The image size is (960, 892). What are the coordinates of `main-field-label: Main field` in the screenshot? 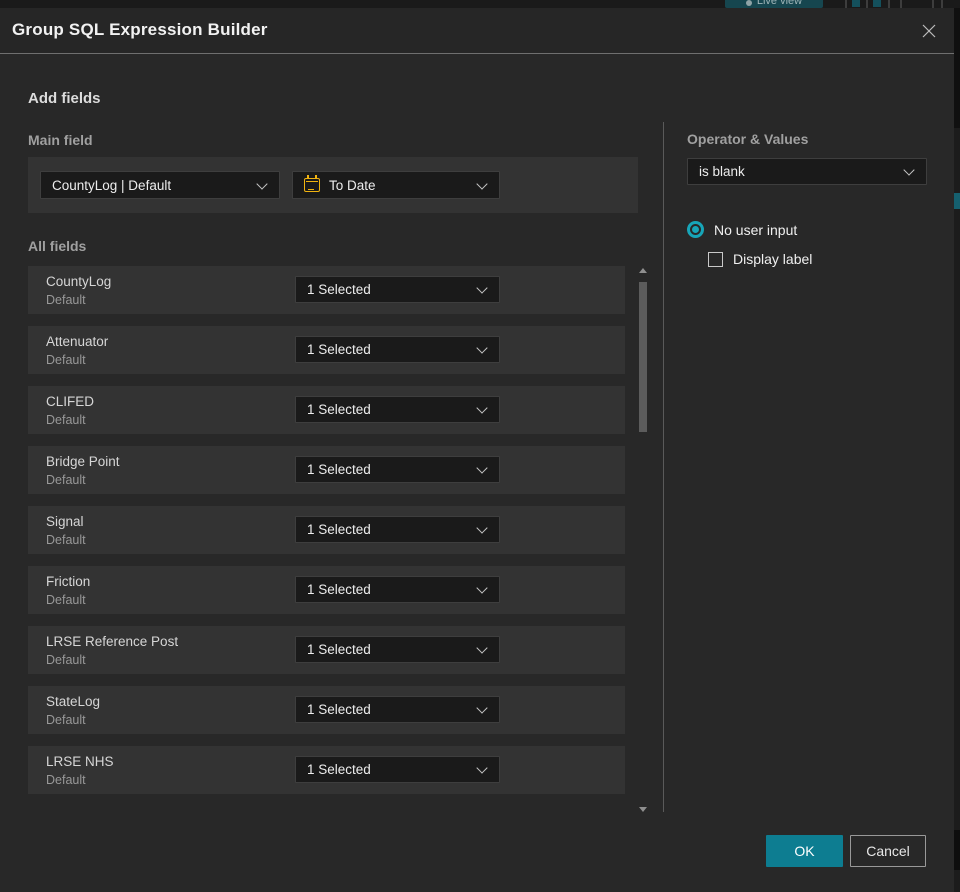 It's located at (60, 140).